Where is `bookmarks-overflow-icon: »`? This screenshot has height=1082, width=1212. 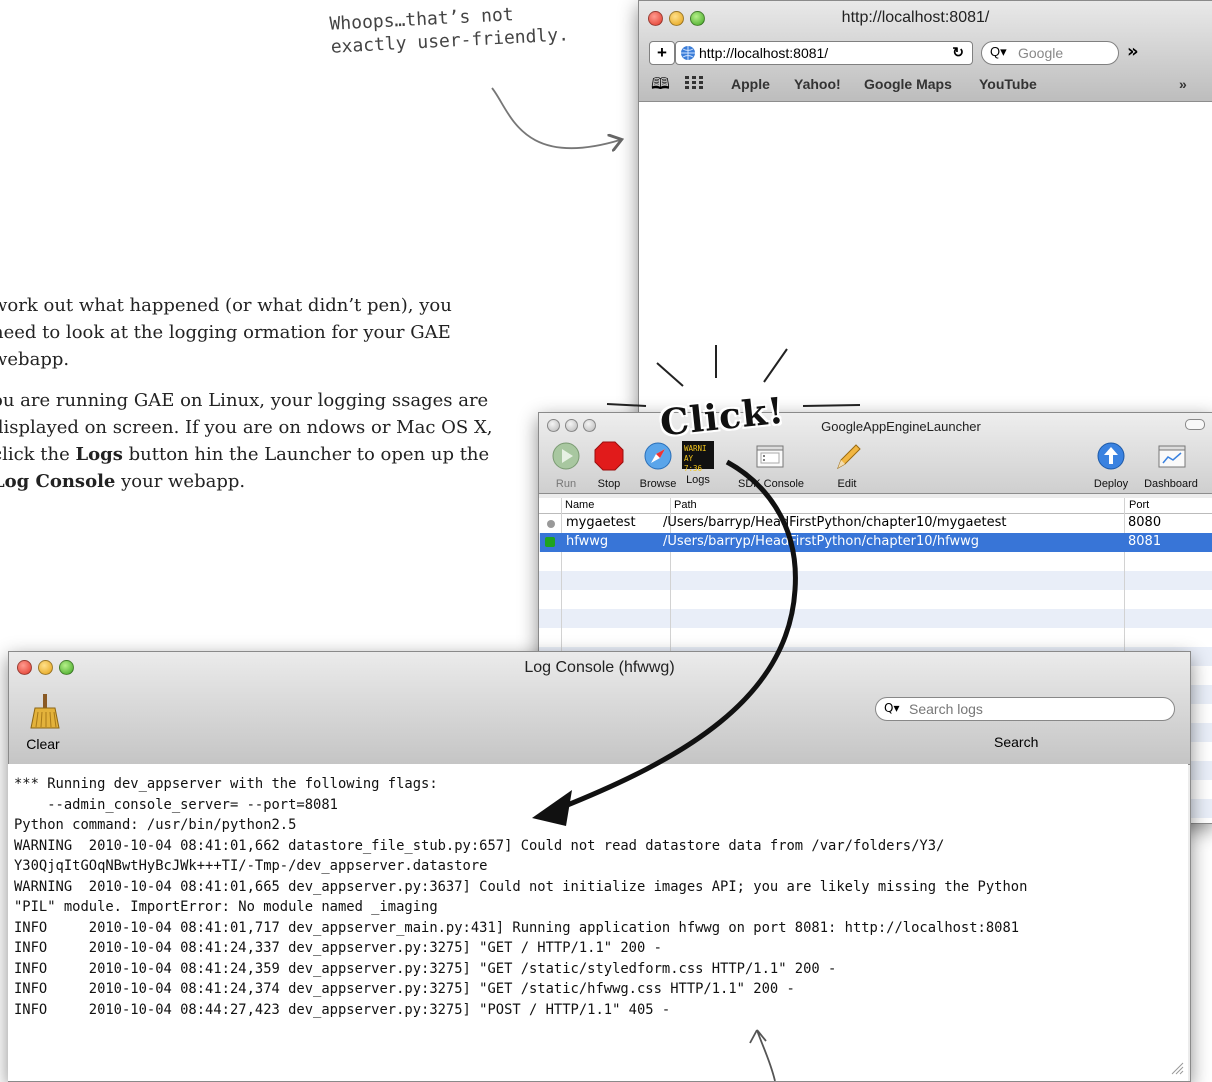
bookmarks-overflow-icon: » is located at coordinates (1183, 84).